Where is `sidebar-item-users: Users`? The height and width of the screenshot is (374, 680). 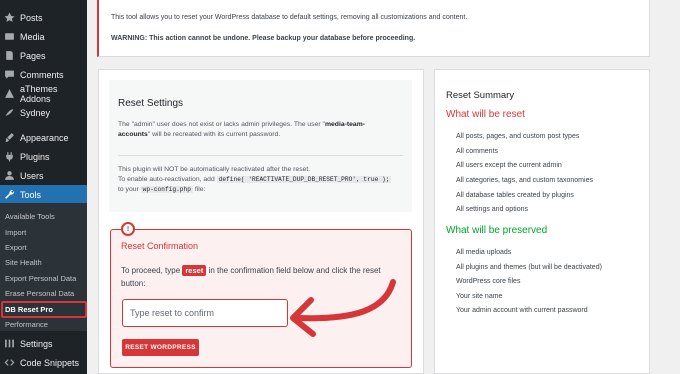 sidebar-item-users: Users is located at coordinates (43, 175).